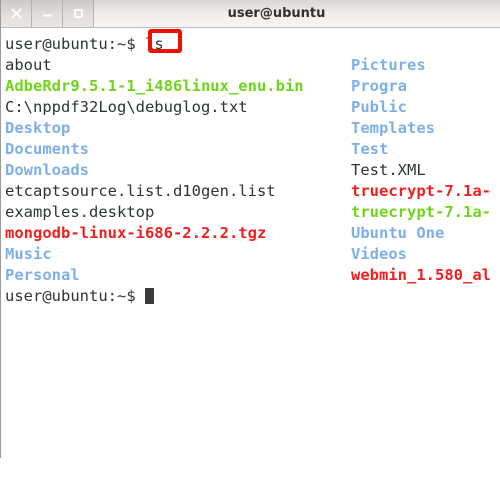  I want to click on maximize-button, so click(78, 13).